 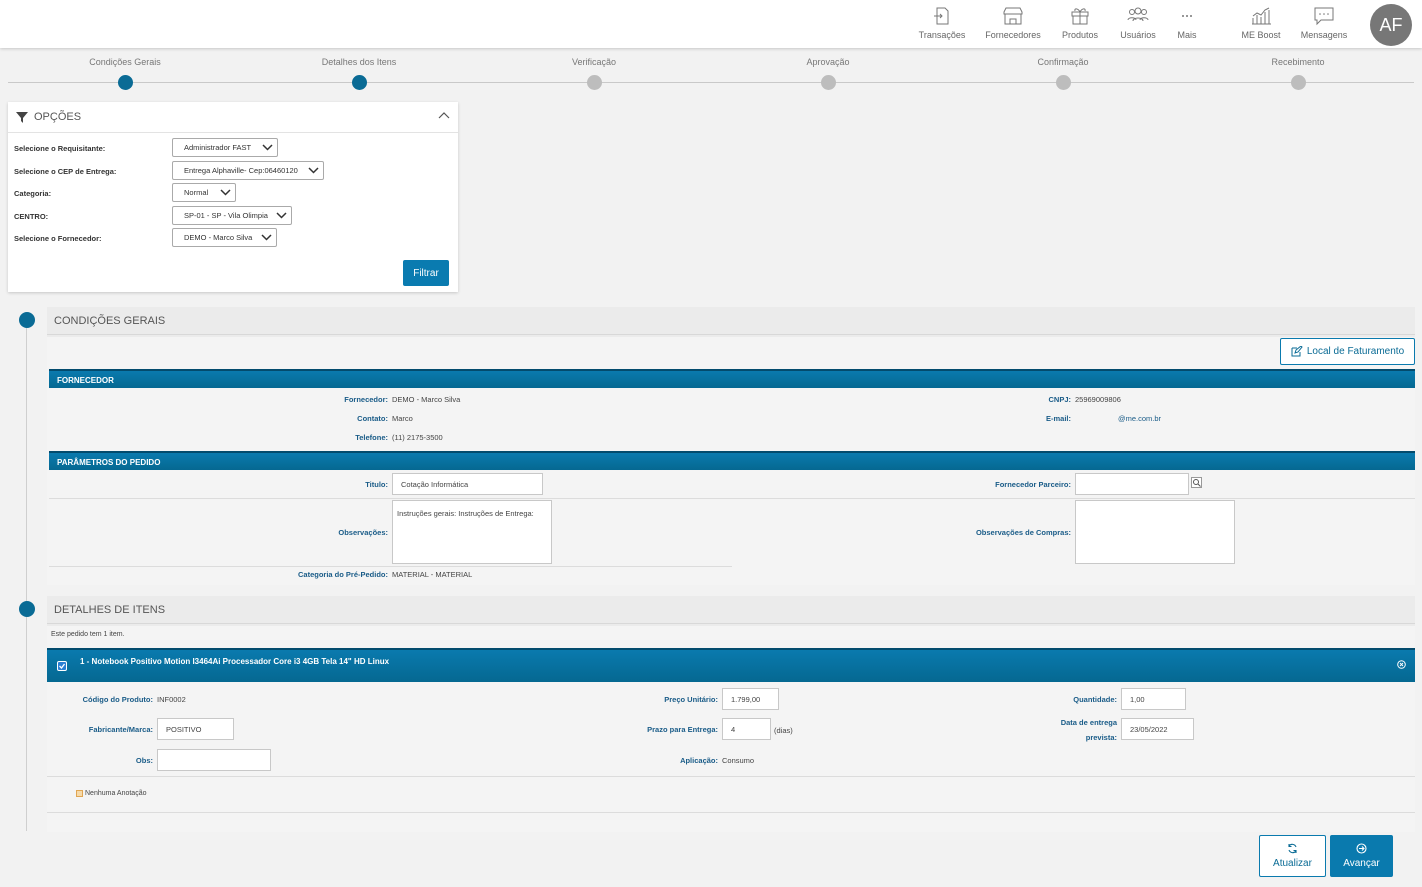 I want to click on preco-unitario-input: 1.799,00, so click(x=750, y=699).